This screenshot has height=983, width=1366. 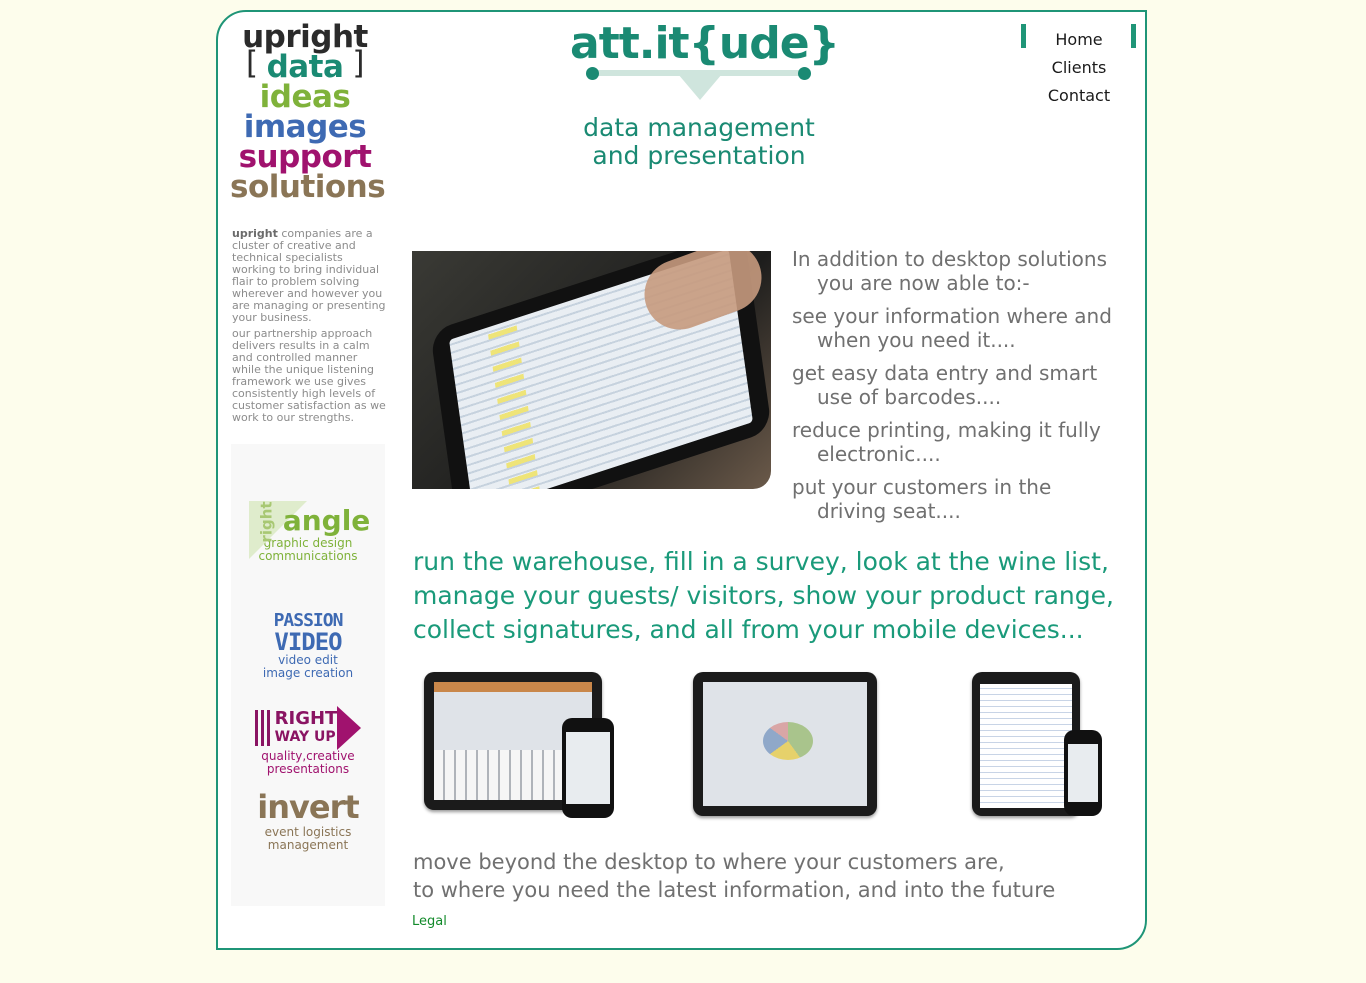 I want to click on partner-right-angle: right angle graphic design communications, so click(x=308, y=532).